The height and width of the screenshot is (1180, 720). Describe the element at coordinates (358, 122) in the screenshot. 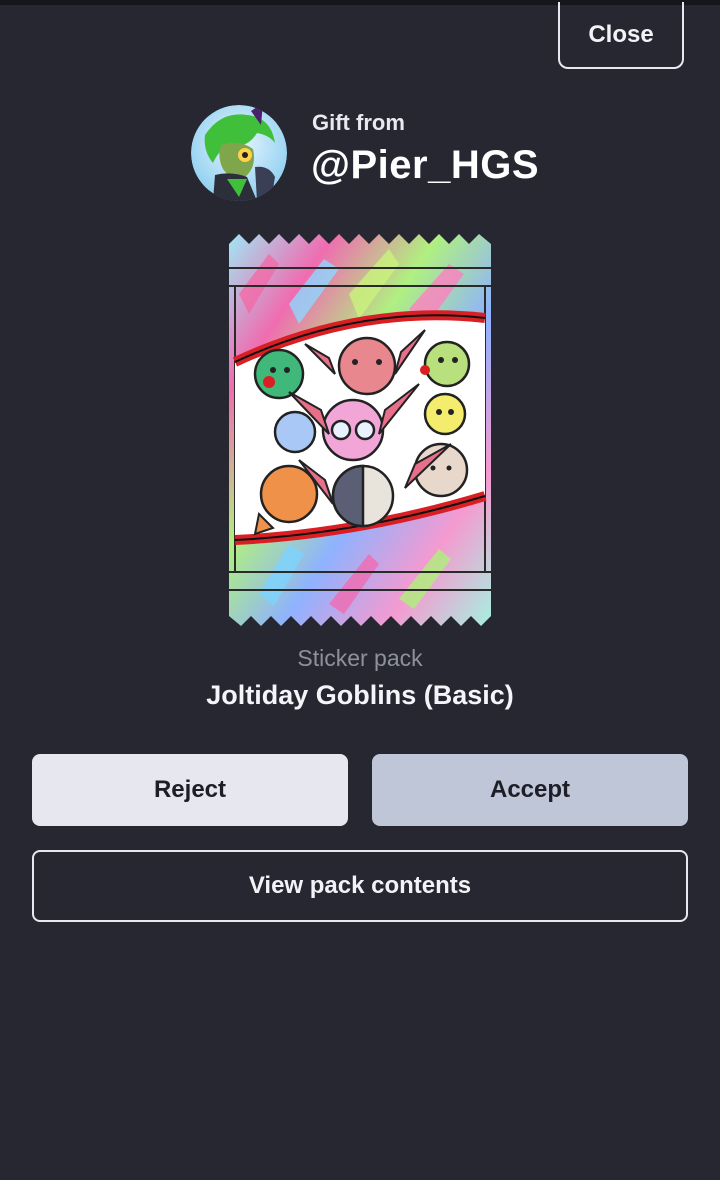

I see `gift-from-label: Gift from` at that location.